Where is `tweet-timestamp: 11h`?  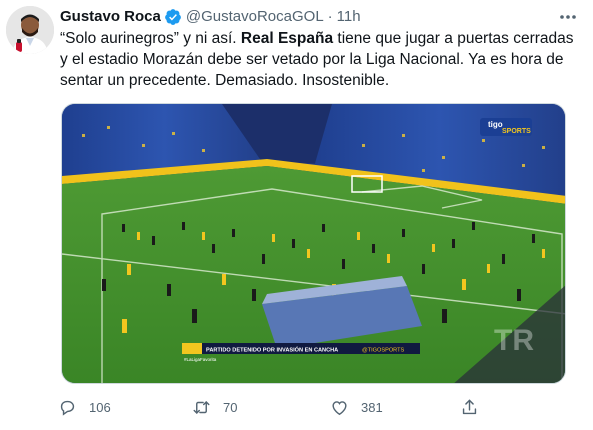
tweet-timestamp: 11h is located at coordinates (349, 17).